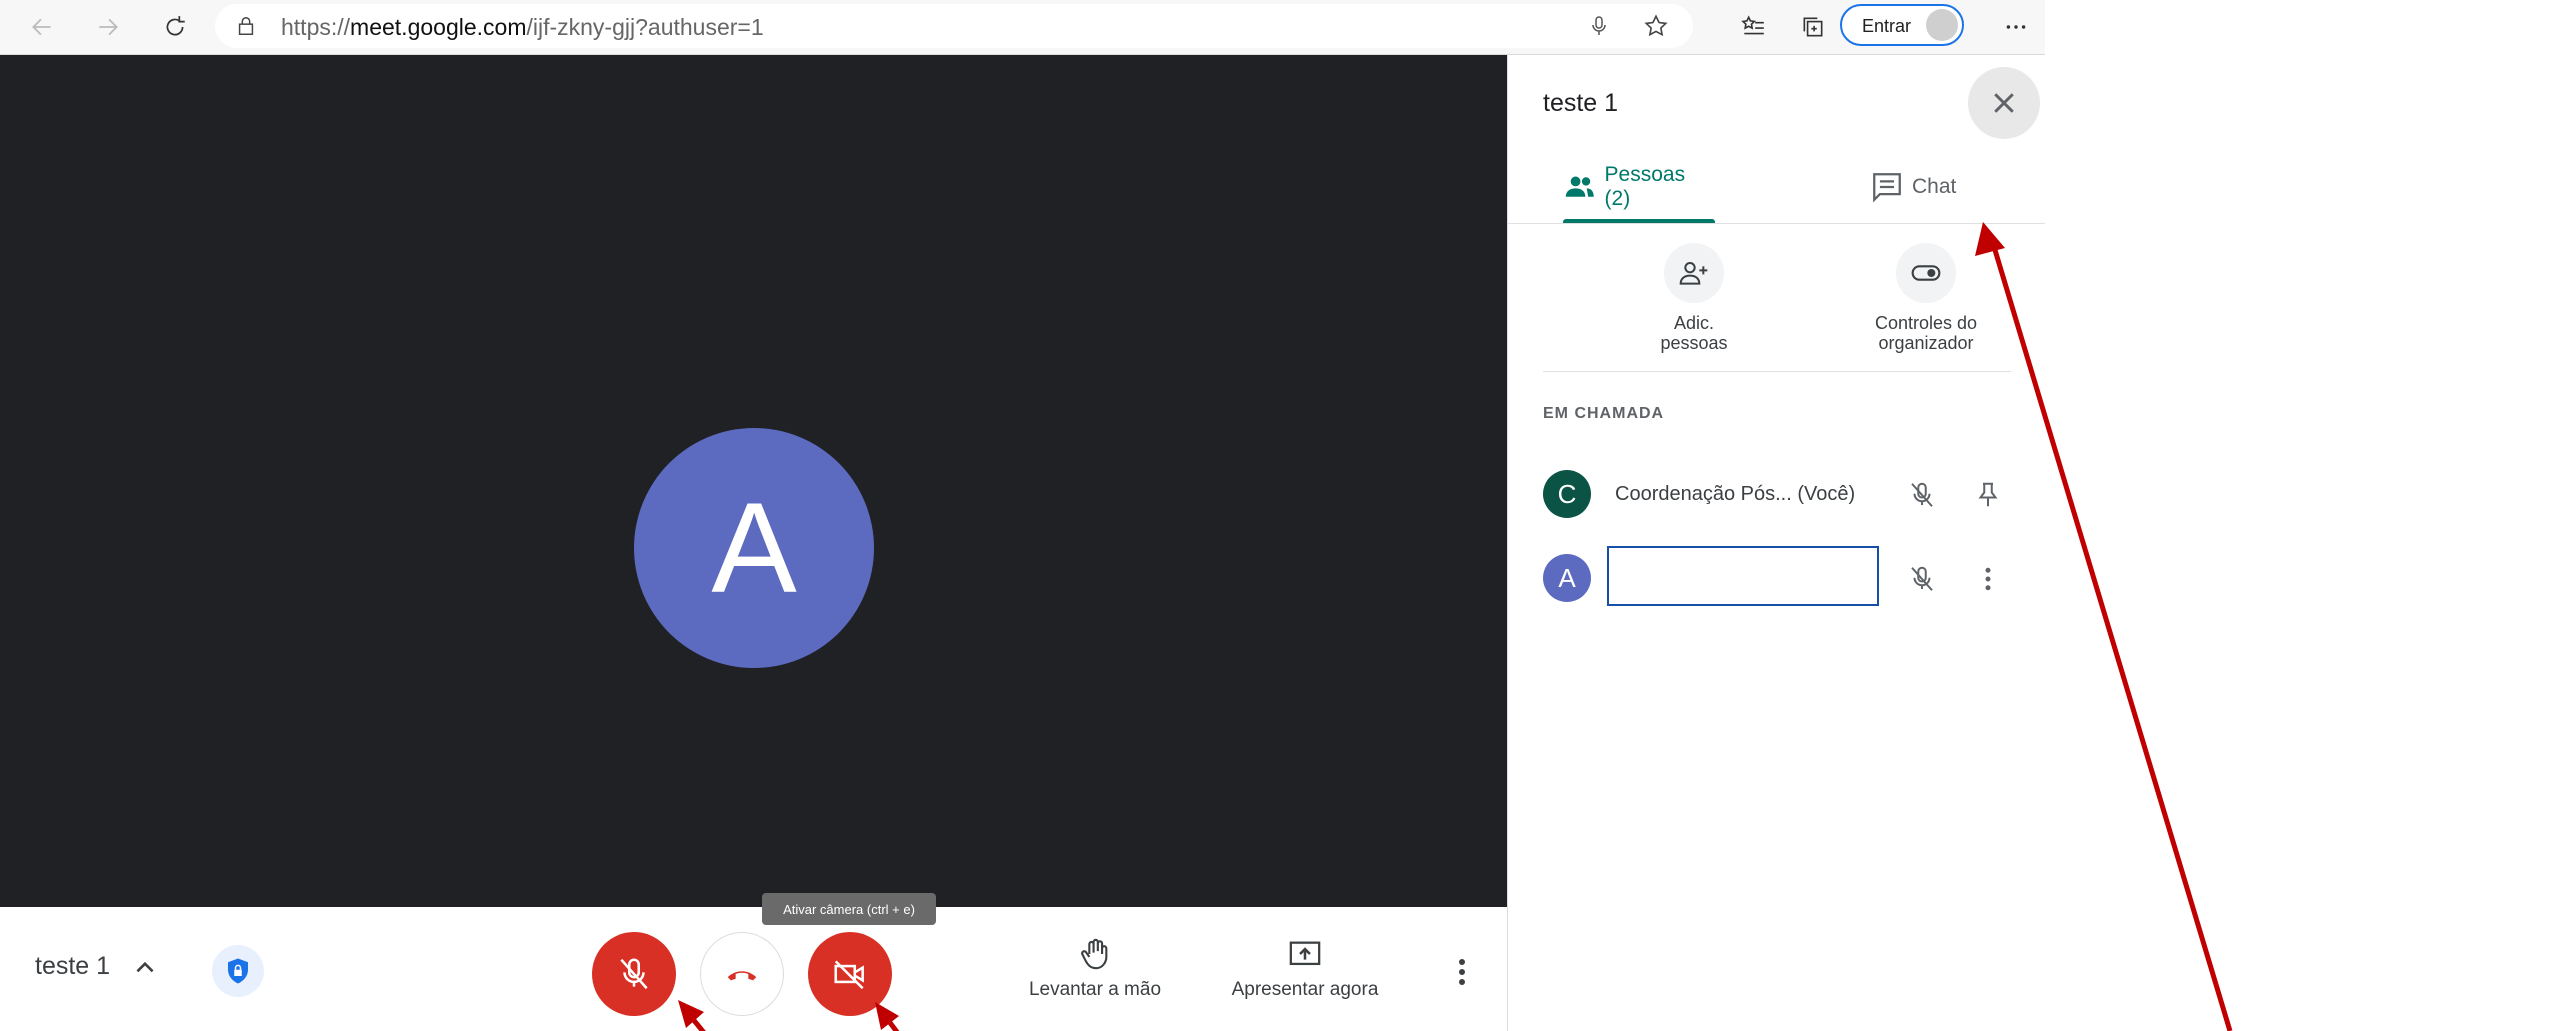 The image size is (2560, 1031). I want to click on add-person-icon, so click(1693, 273).